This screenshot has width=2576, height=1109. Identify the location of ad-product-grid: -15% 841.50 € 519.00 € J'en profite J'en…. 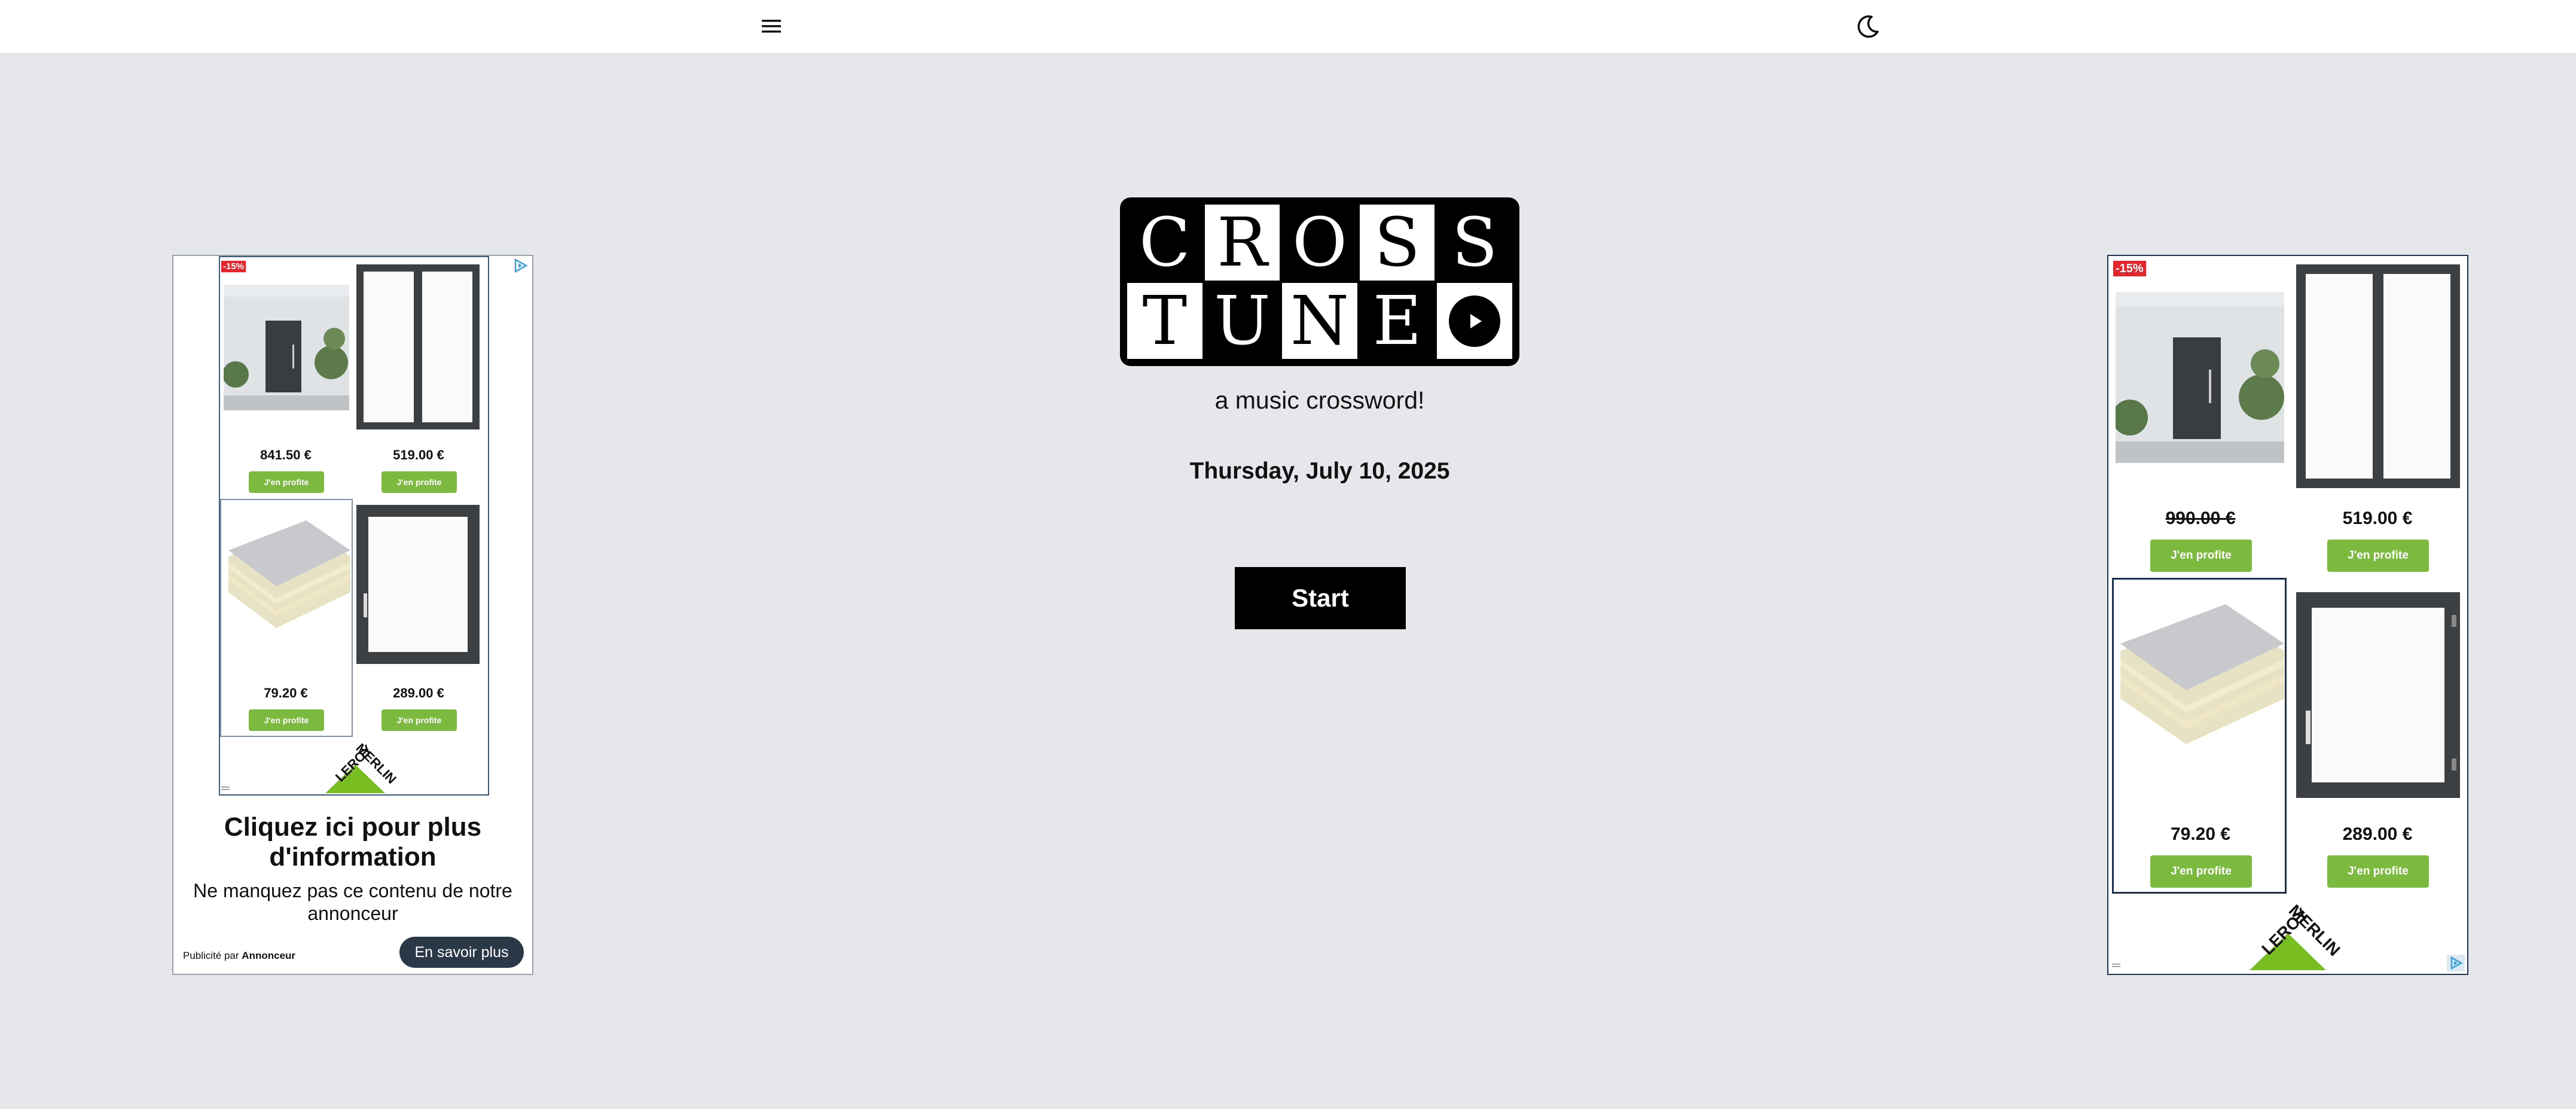
(354, 526).